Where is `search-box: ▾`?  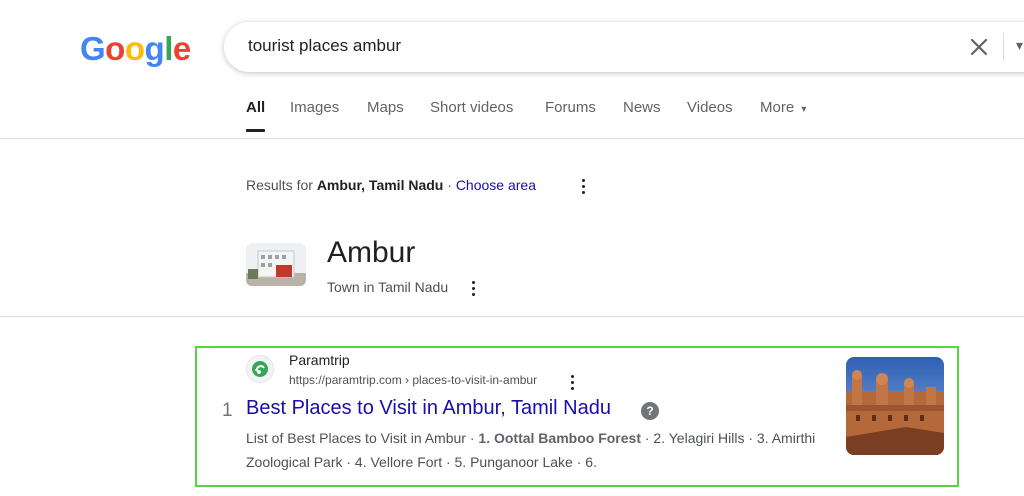
search-box: ▾ is located at coordinates (624, 47).